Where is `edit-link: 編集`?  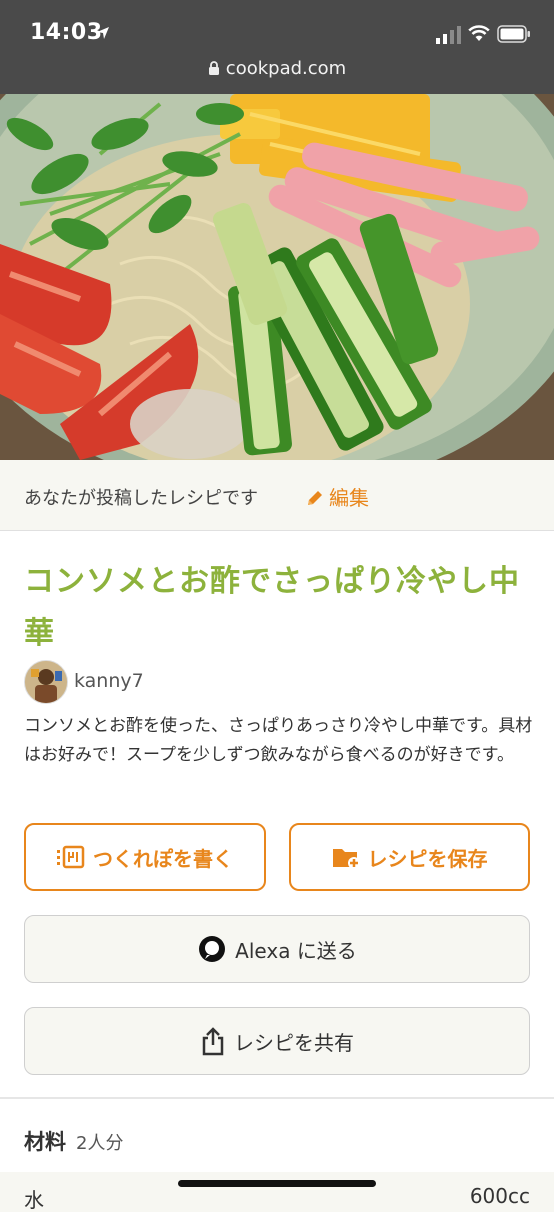 edit-link: 編集 is located at coordinates (337, 496).